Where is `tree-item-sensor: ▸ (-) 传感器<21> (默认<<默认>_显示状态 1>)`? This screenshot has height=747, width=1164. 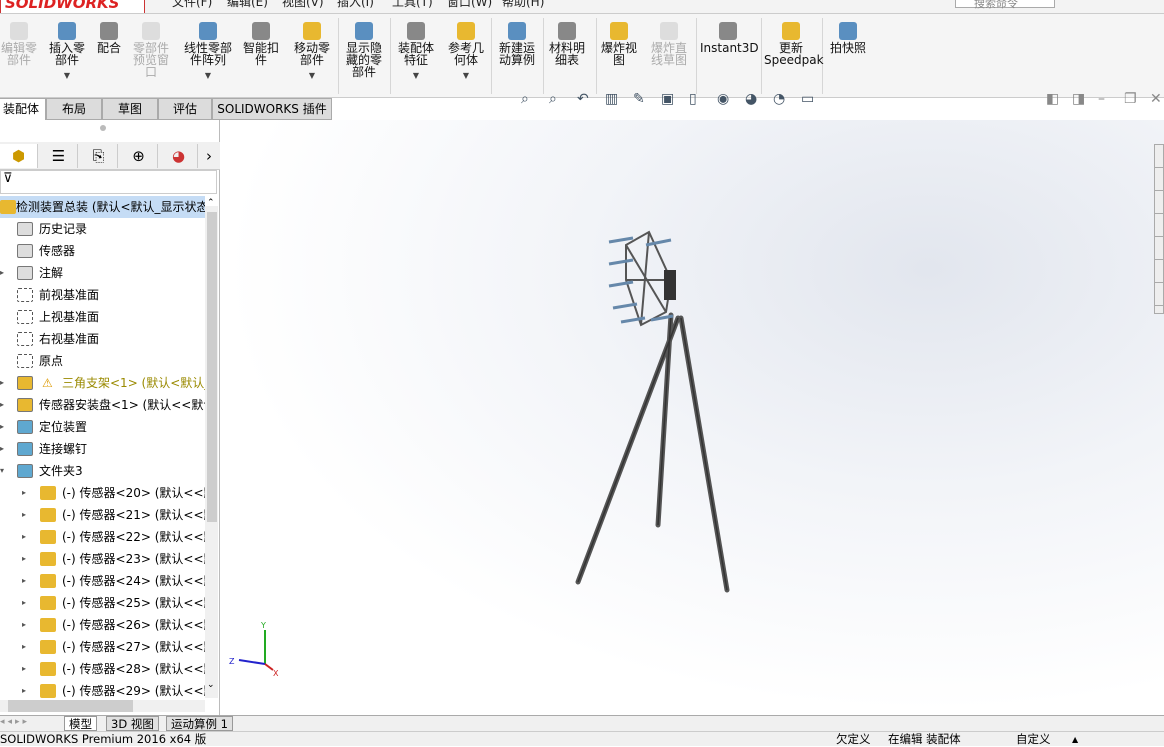
tree-item-sensor: ▸ (-) 传感器<21> (默认<<默认>_显示状态 1>) is located at coordinates (102, 515).